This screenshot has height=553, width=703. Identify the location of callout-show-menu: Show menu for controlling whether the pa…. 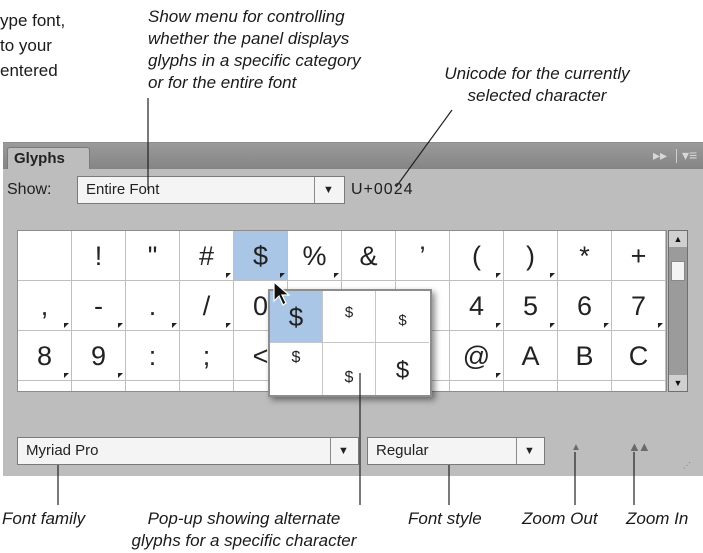
(254, 50).